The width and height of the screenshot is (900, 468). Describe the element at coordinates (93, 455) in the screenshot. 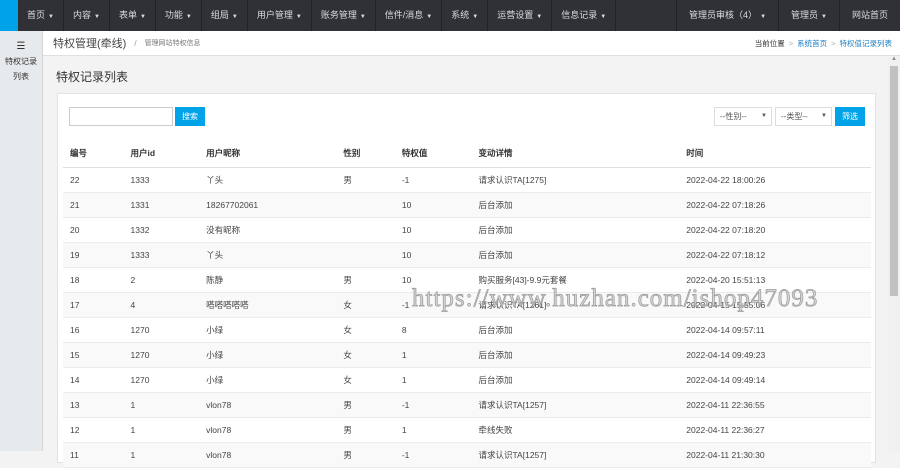

I see `table-cell: 11` at that location.